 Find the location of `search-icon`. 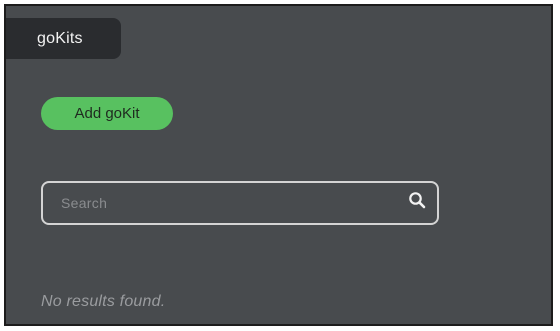

search-icon is located at coordinates (417, 200).